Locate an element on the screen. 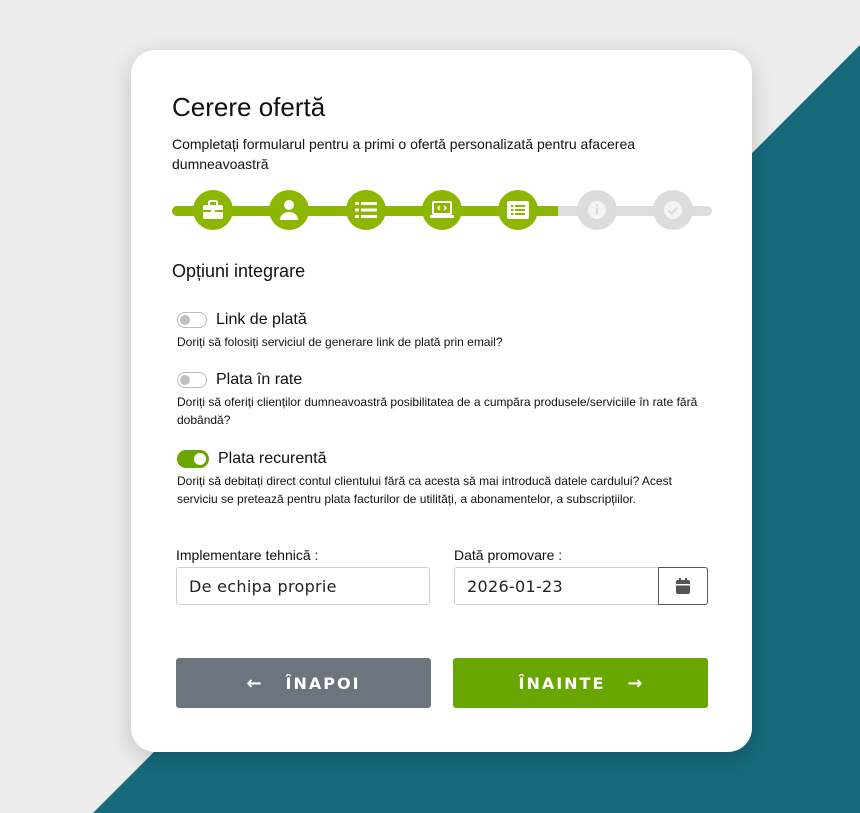 This screenshot has width=860, height=813. option-label: Plata în rate is located at coordinates (259, 379).